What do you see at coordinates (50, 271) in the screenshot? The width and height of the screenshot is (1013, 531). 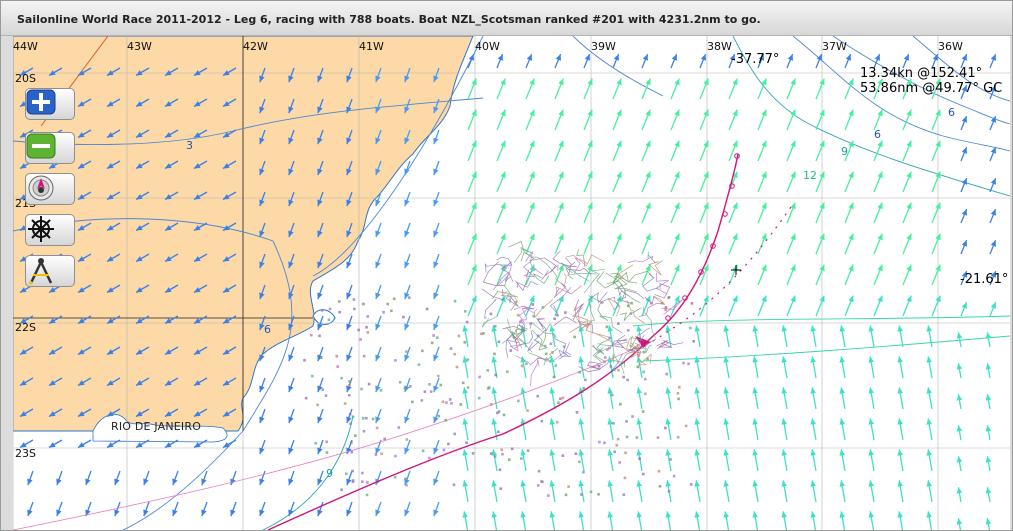 I see `measure-button` at bounding box center [50, 271].